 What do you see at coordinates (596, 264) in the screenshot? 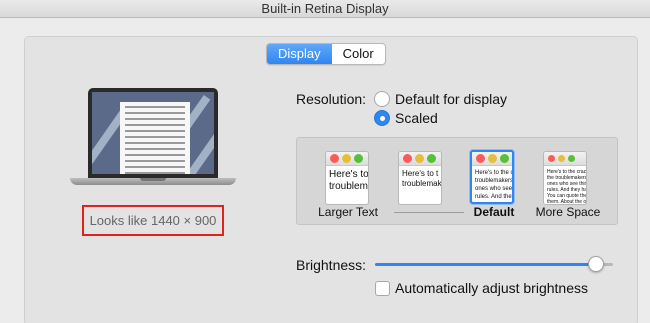
I see `brightness-slider-knob` at bounding box center [596, 264].